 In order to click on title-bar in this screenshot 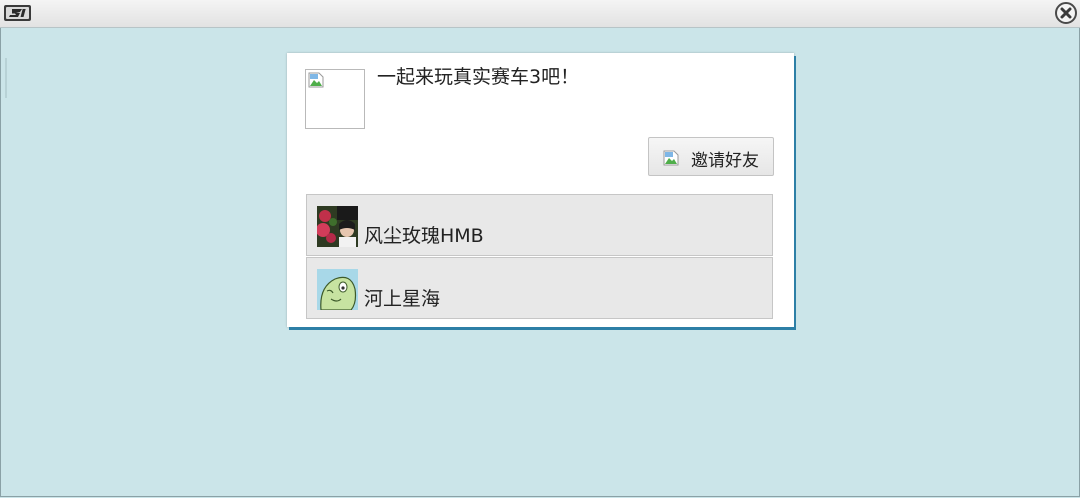, I will do `click(540, 14)`.